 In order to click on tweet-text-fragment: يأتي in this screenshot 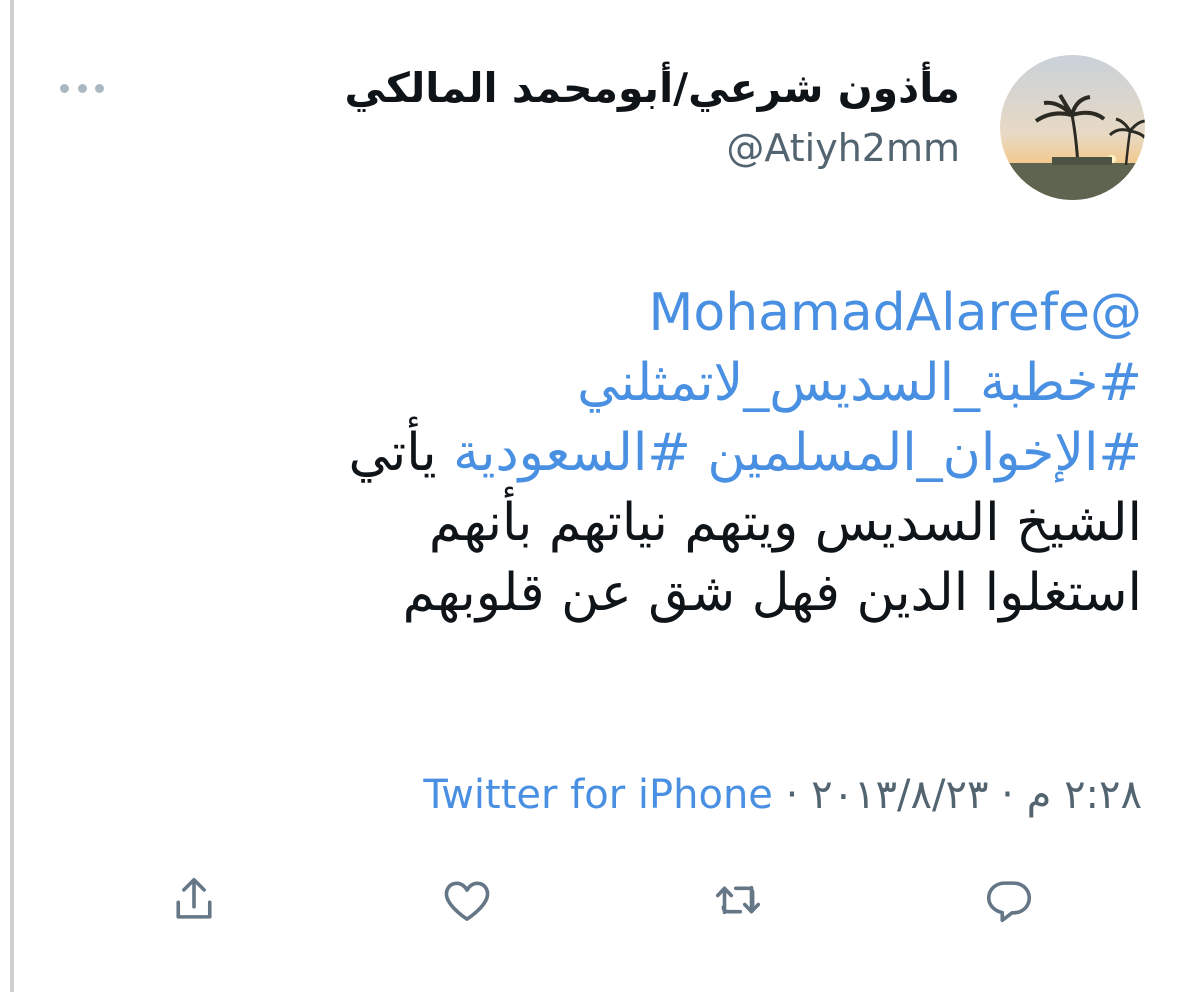, I will do `click(392, 453)`.